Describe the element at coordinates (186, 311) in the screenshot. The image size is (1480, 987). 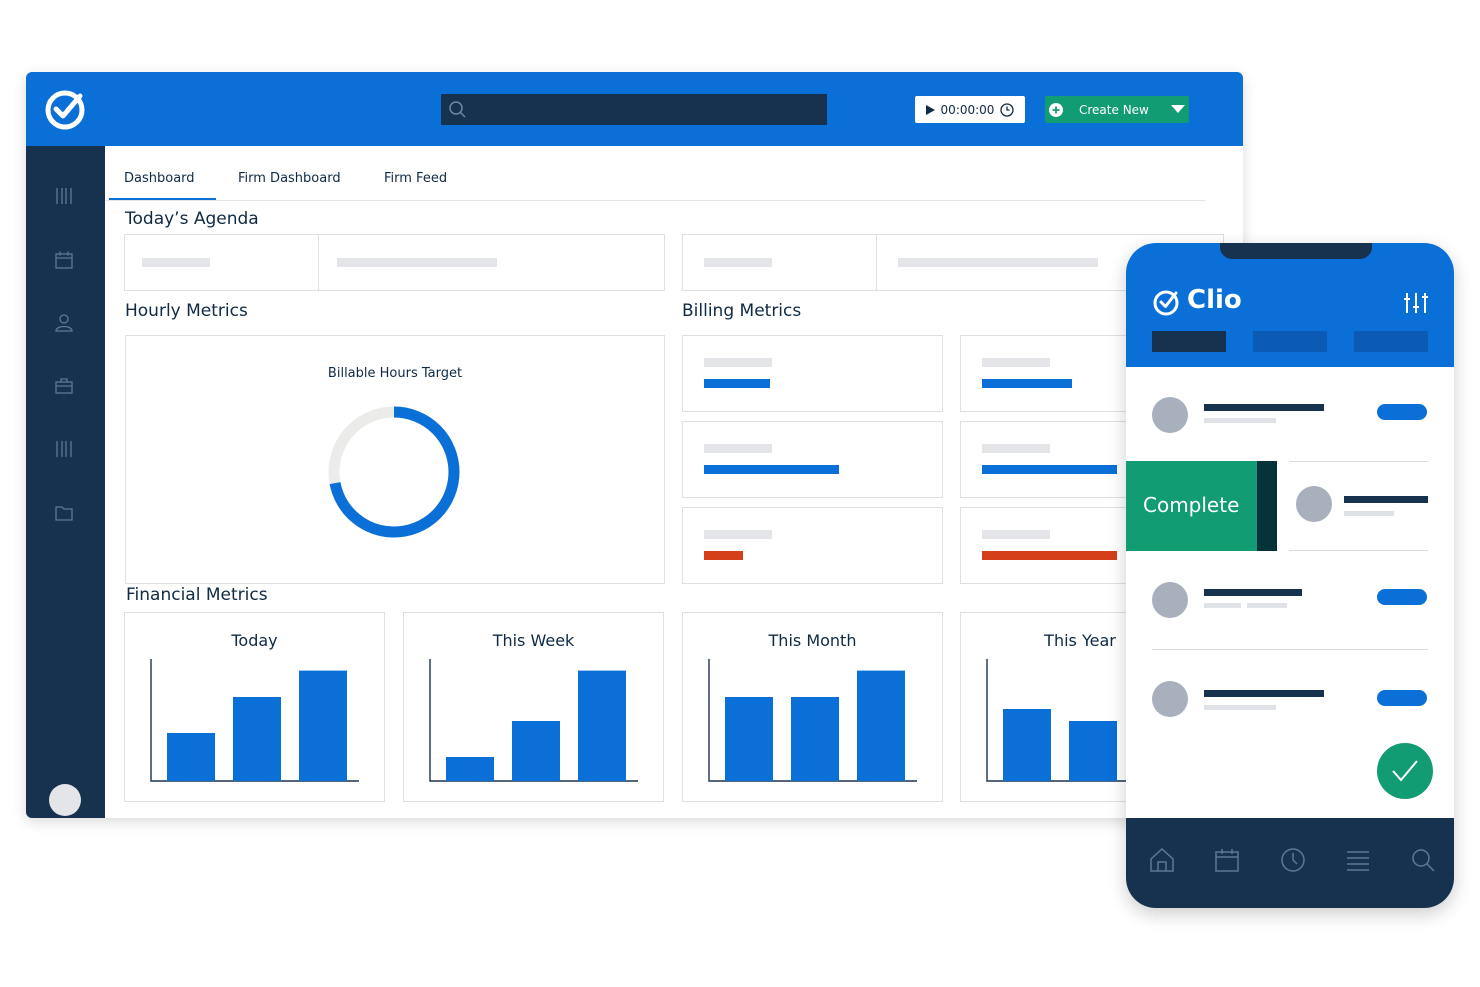
I see `hourly-title: Hourly Metrics` at that location.